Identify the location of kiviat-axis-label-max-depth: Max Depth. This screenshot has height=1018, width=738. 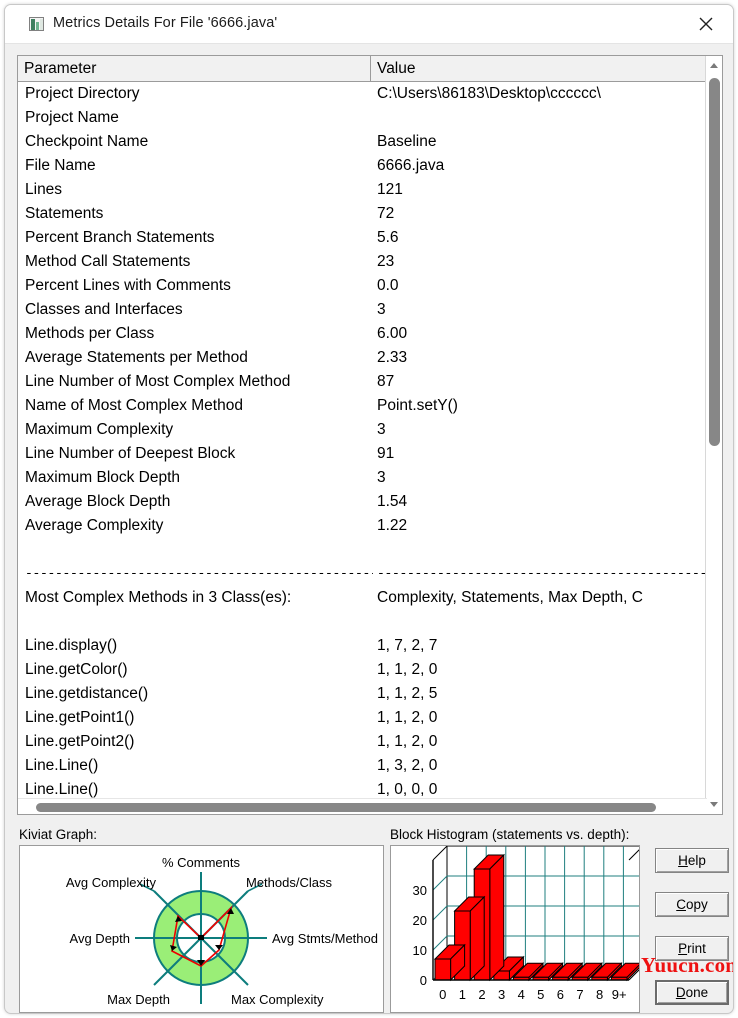
(138, 999).